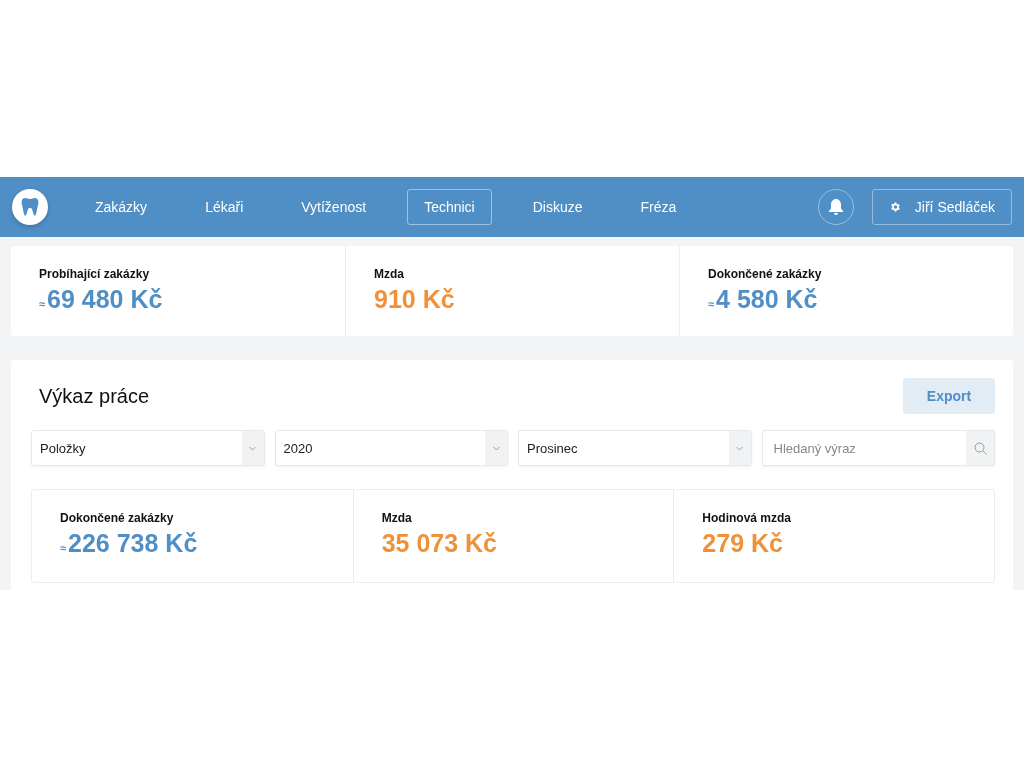 The image size is (1024, 768). Describe the element at coordinates (449, 207) in the screenshot. I see `nav-tab: Technici` at that location.